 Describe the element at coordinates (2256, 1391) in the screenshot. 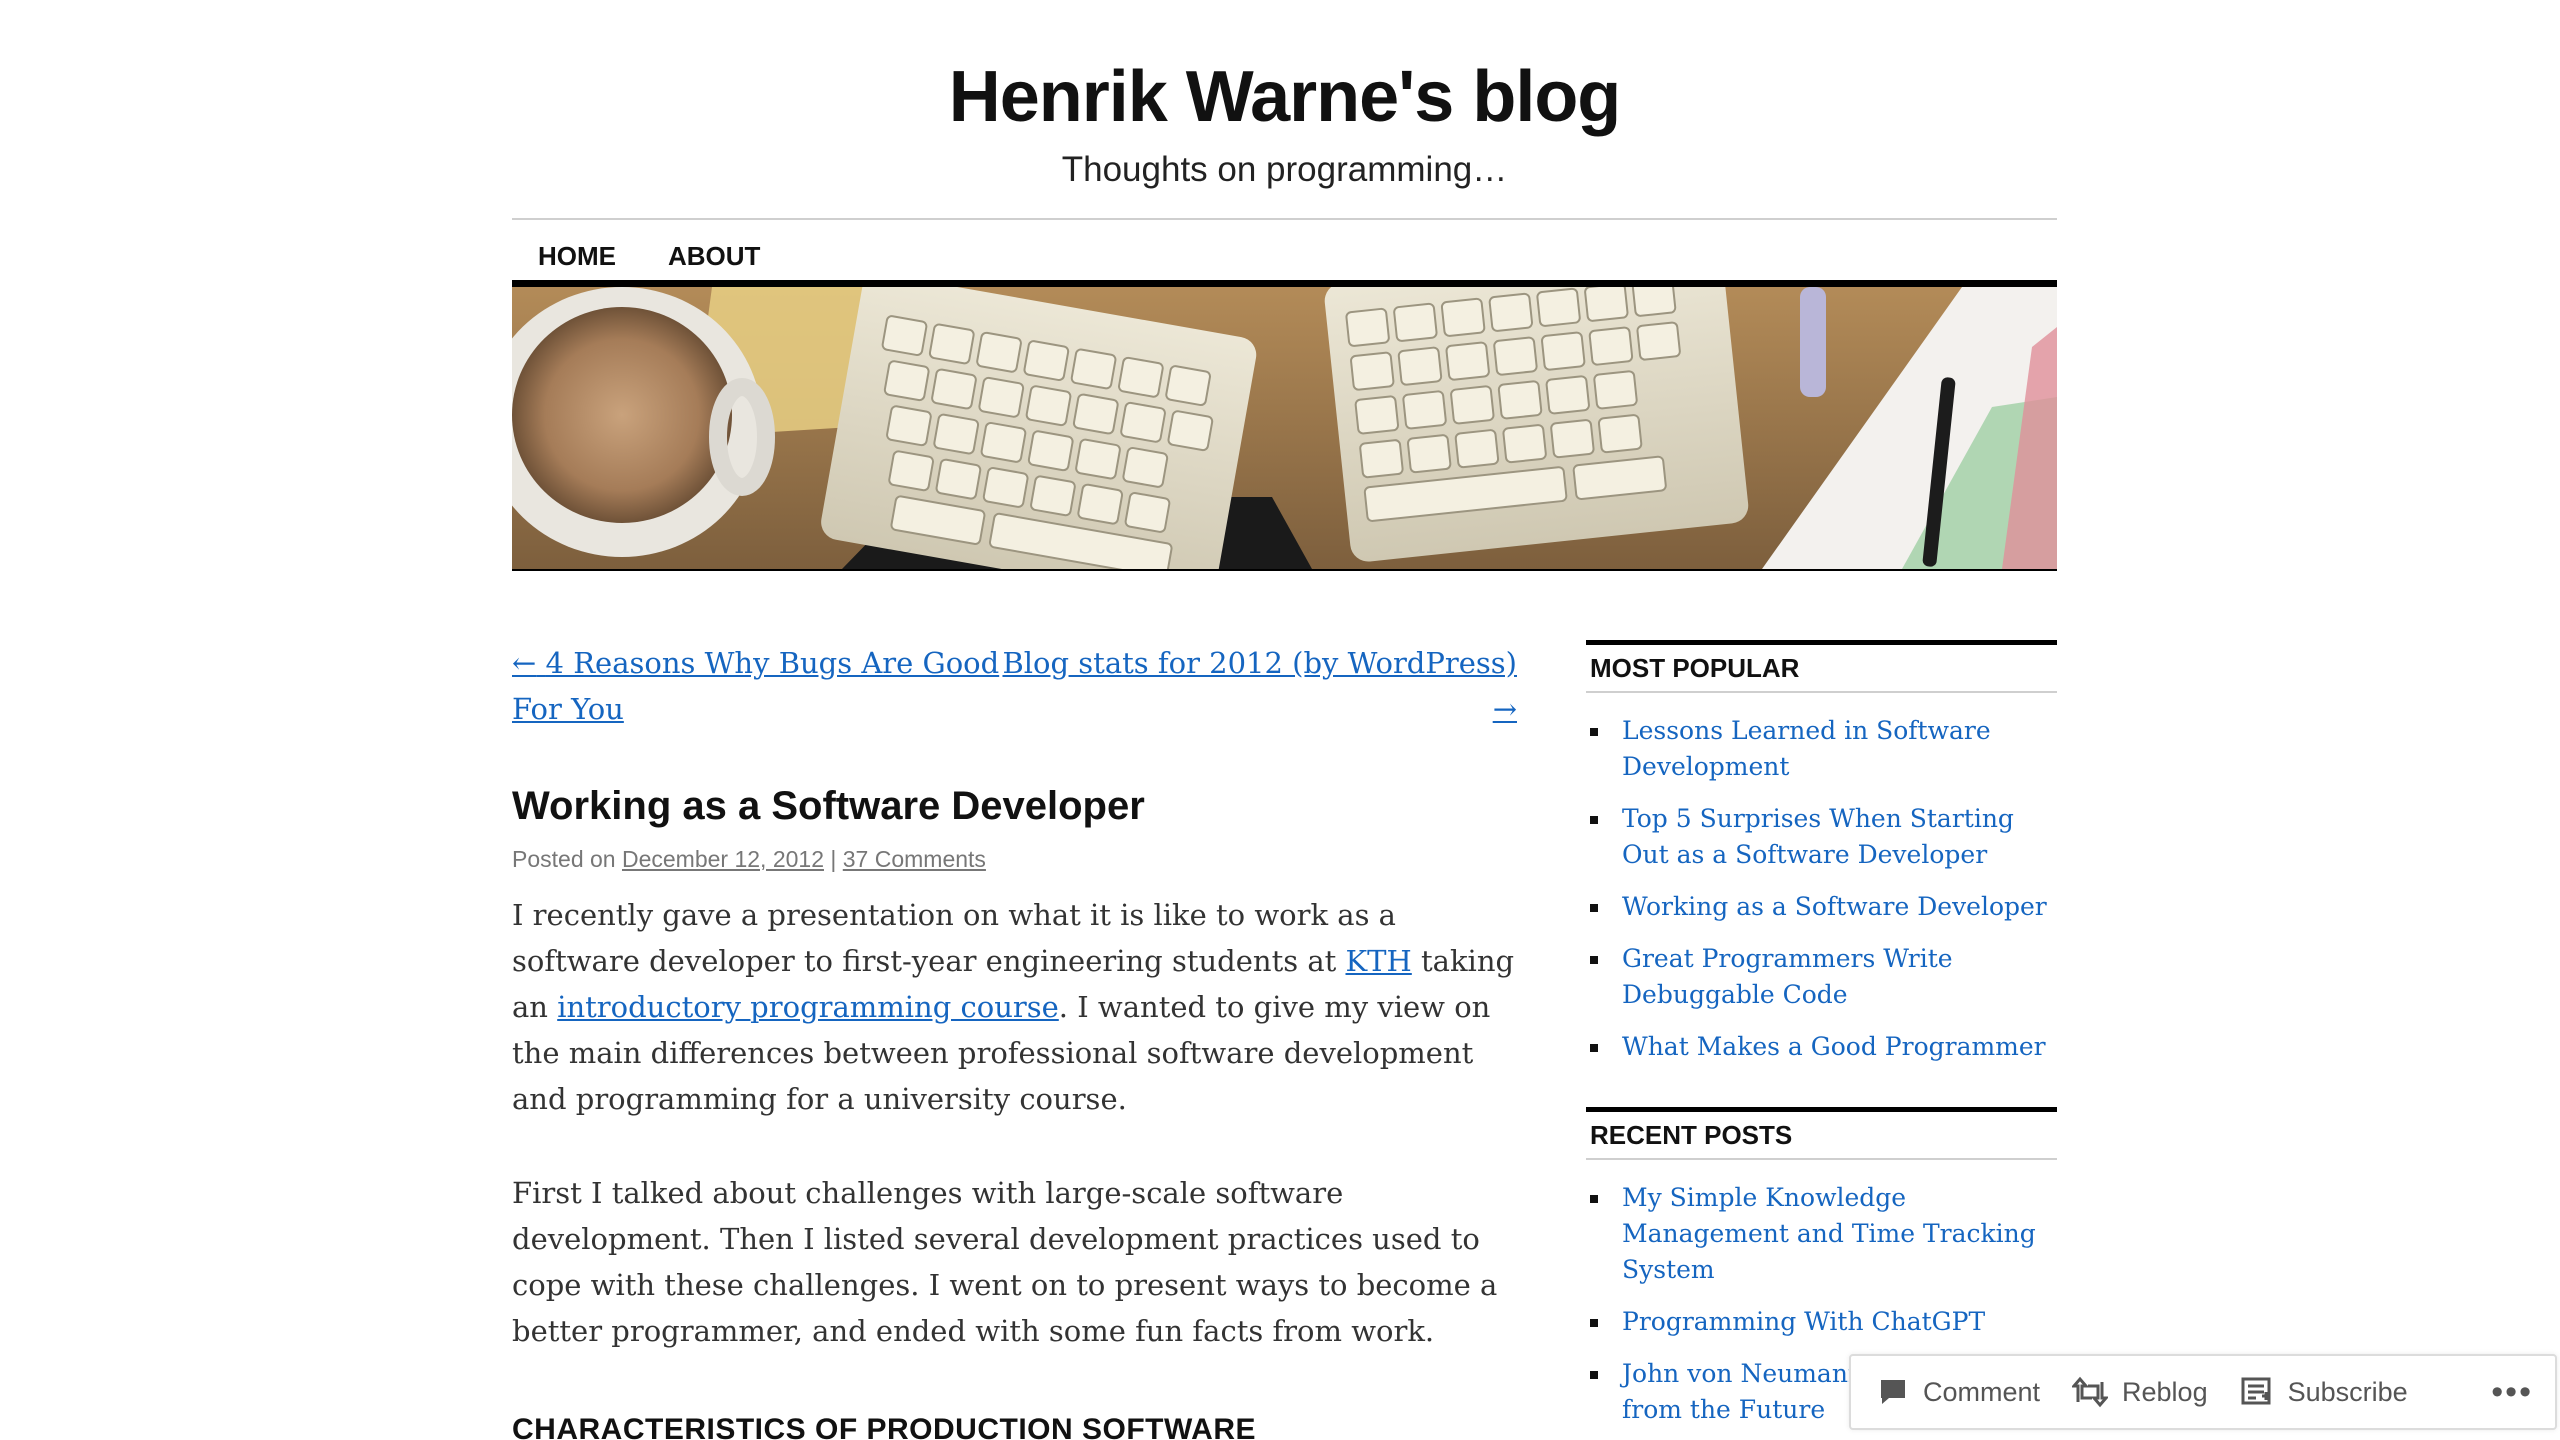

I see `subscribe-icon` at that location.